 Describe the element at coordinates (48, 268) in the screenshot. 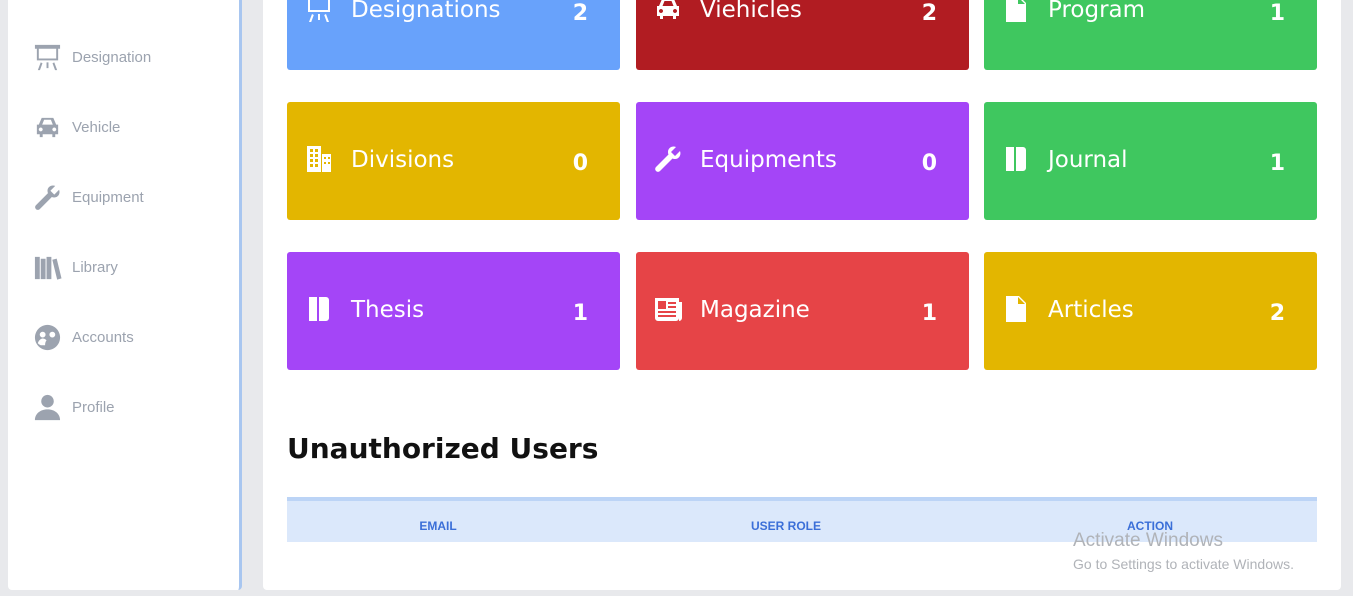

I see `books-icon` at that location.